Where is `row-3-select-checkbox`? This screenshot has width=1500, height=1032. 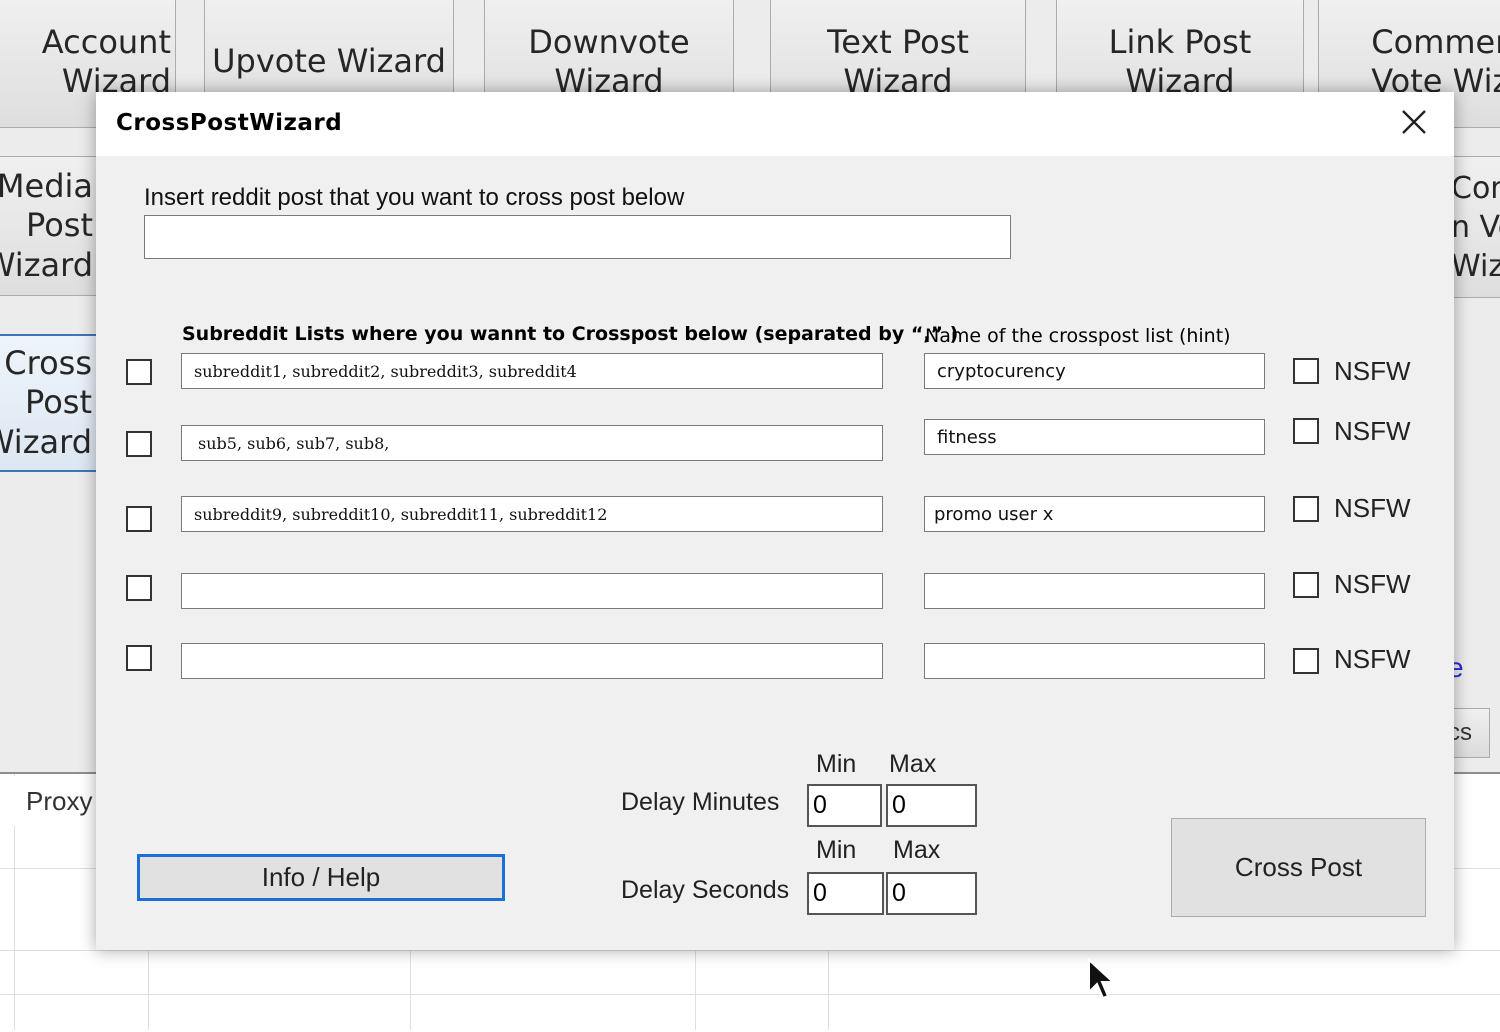
row-3-select-checkbox is located at coordinates (139, 519).